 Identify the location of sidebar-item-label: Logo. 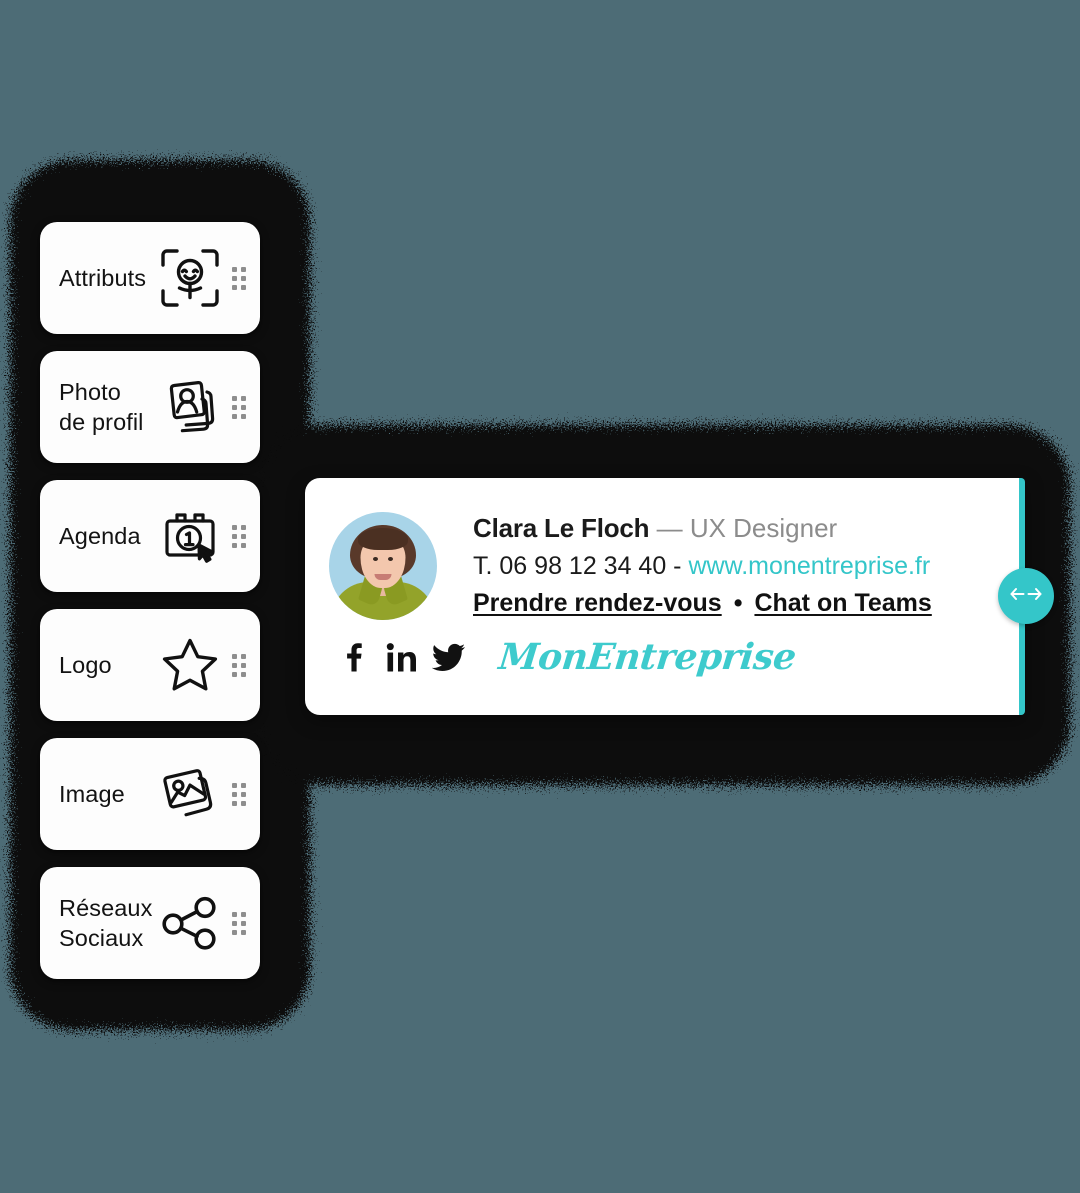
(85, 664).